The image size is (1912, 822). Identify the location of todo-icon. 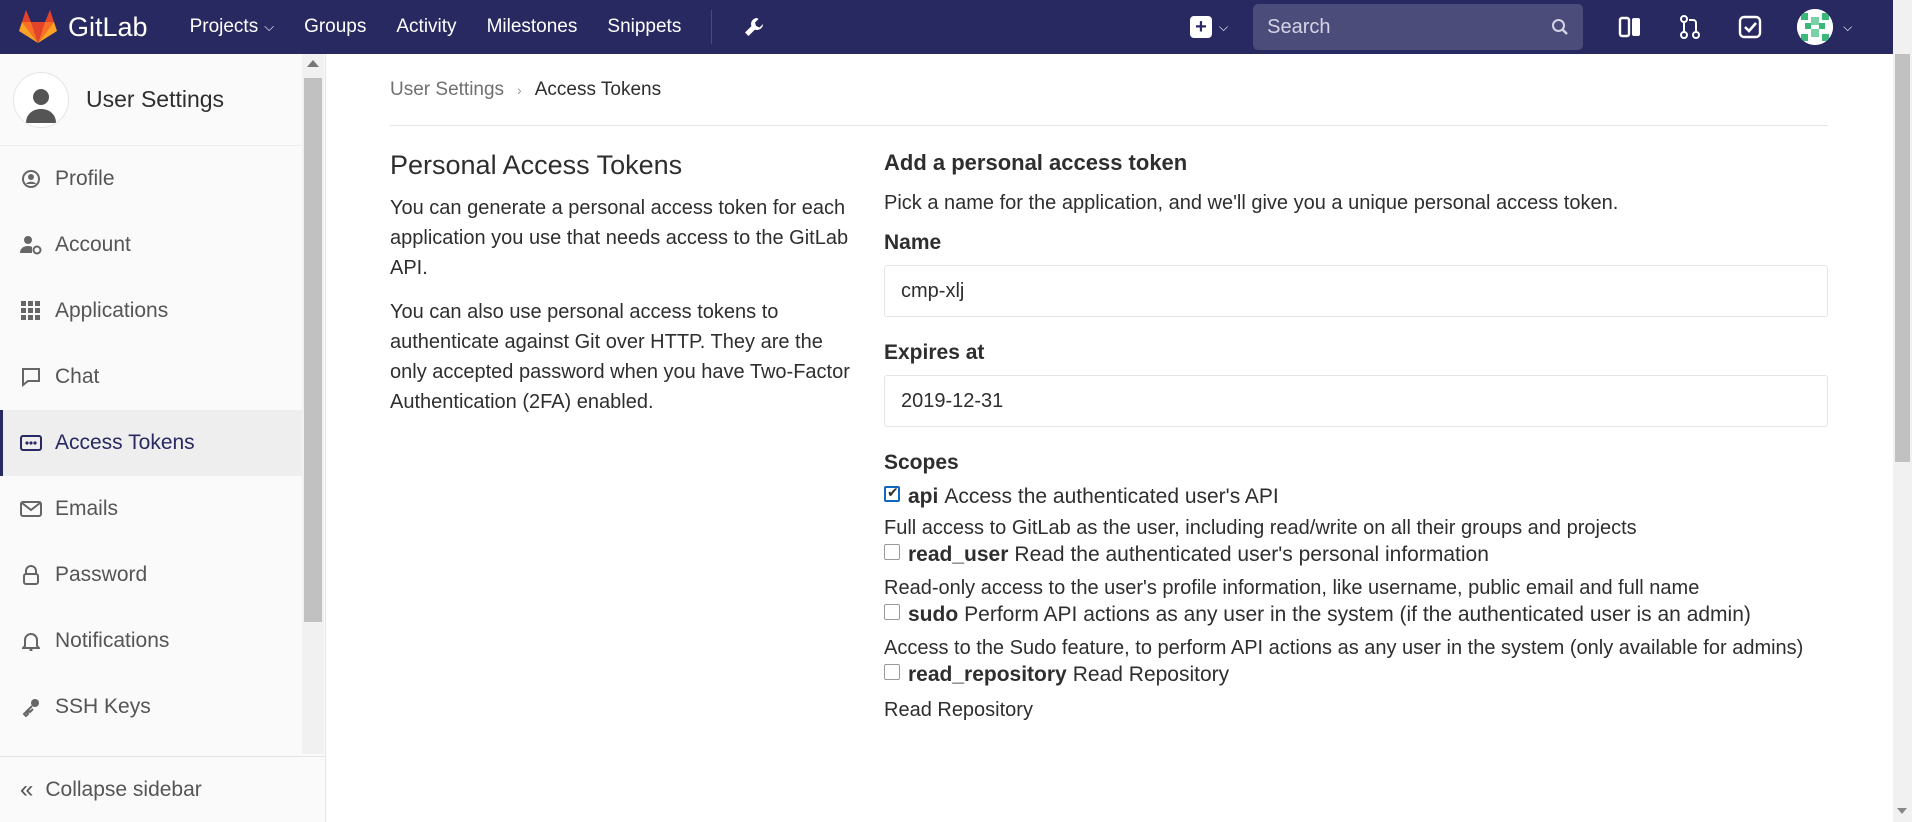
(1750, 27).